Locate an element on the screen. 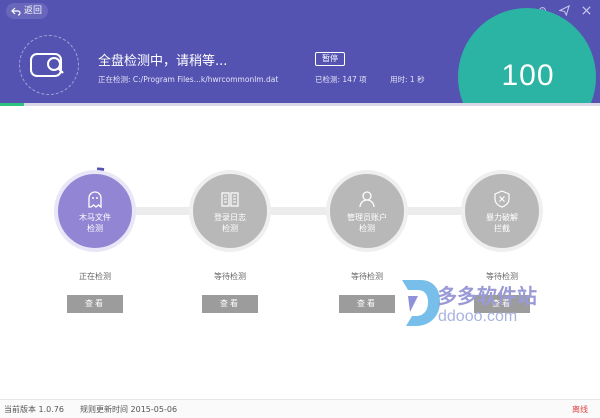  watermark-name: 多多软件站 is located at coordinates (487, 296).